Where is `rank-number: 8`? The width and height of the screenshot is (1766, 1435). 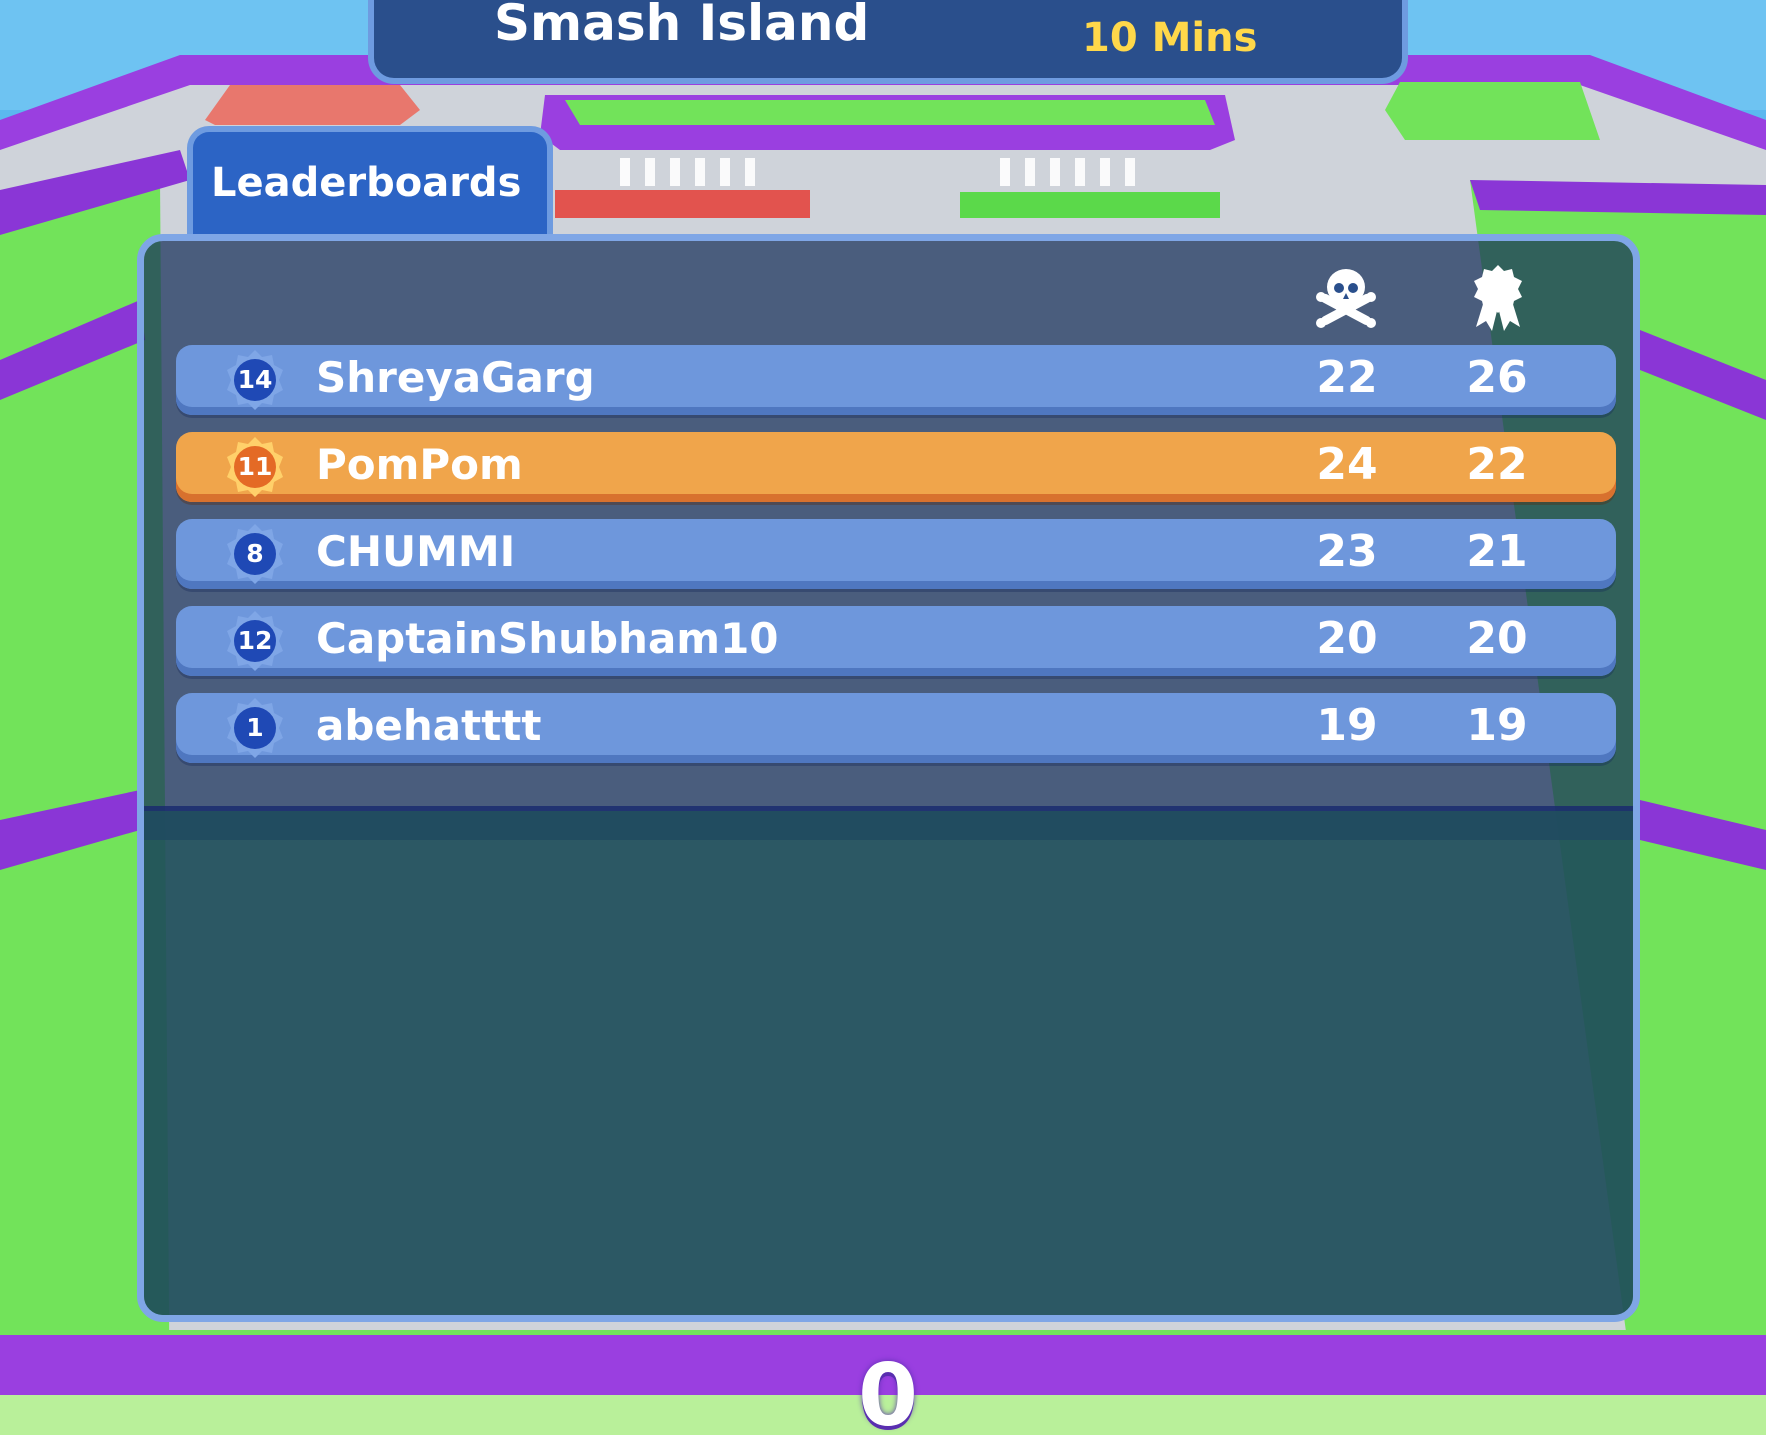 rank-number: 8 is located at coordinates (255, 553).